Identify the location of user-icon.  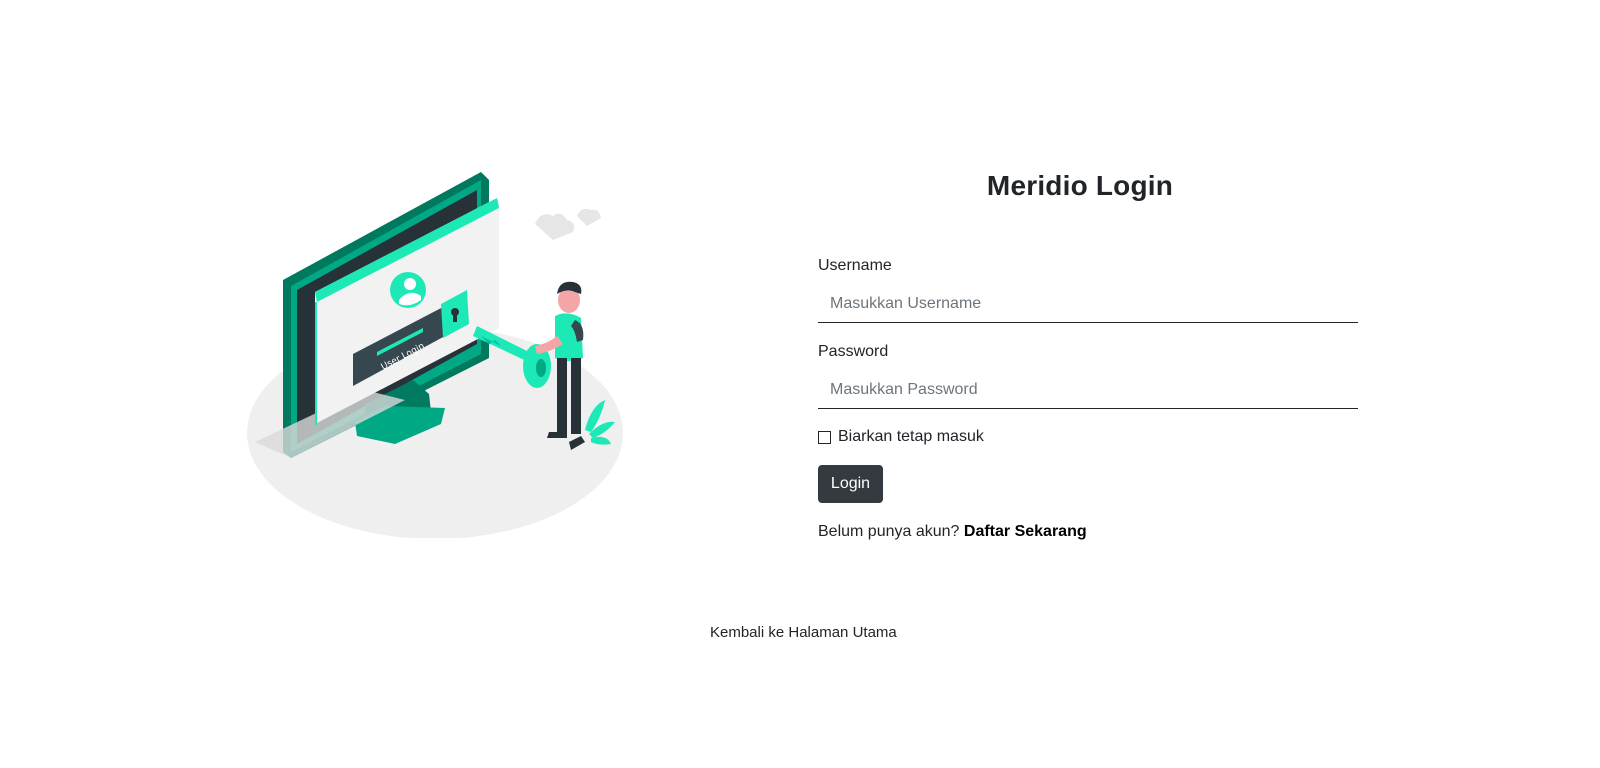
(408, 290).